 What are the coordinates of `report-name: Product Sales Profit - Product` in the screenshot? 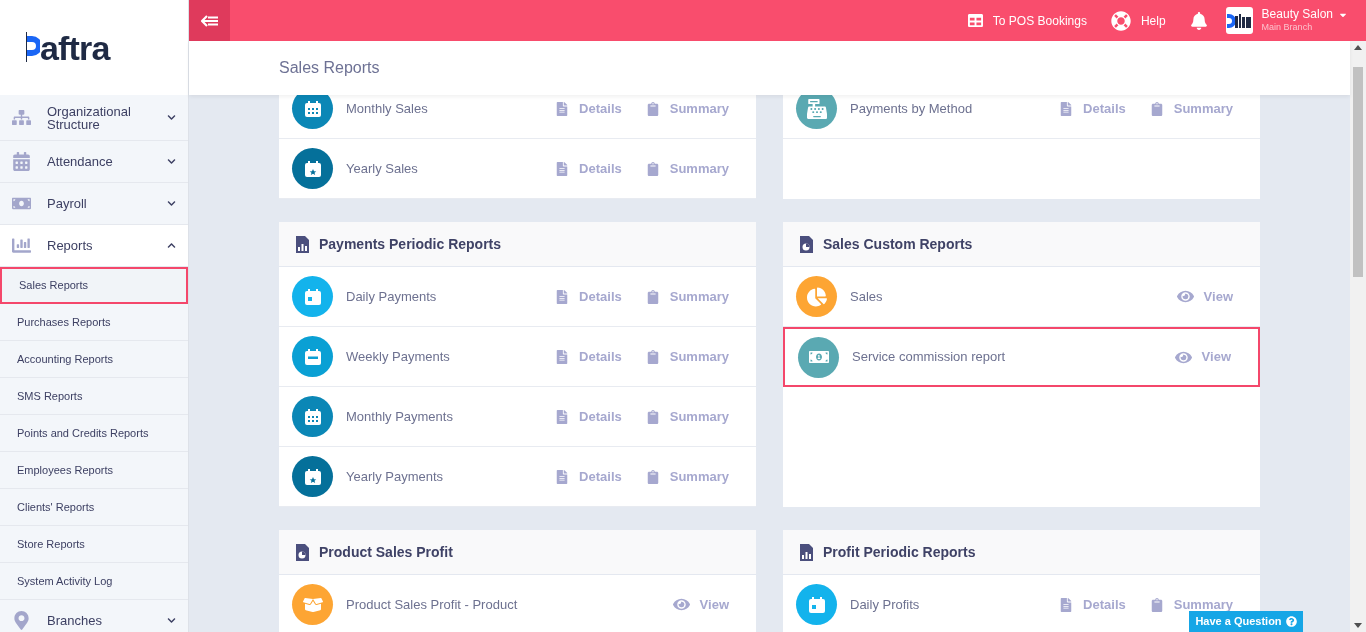 It's located at (432, 604).